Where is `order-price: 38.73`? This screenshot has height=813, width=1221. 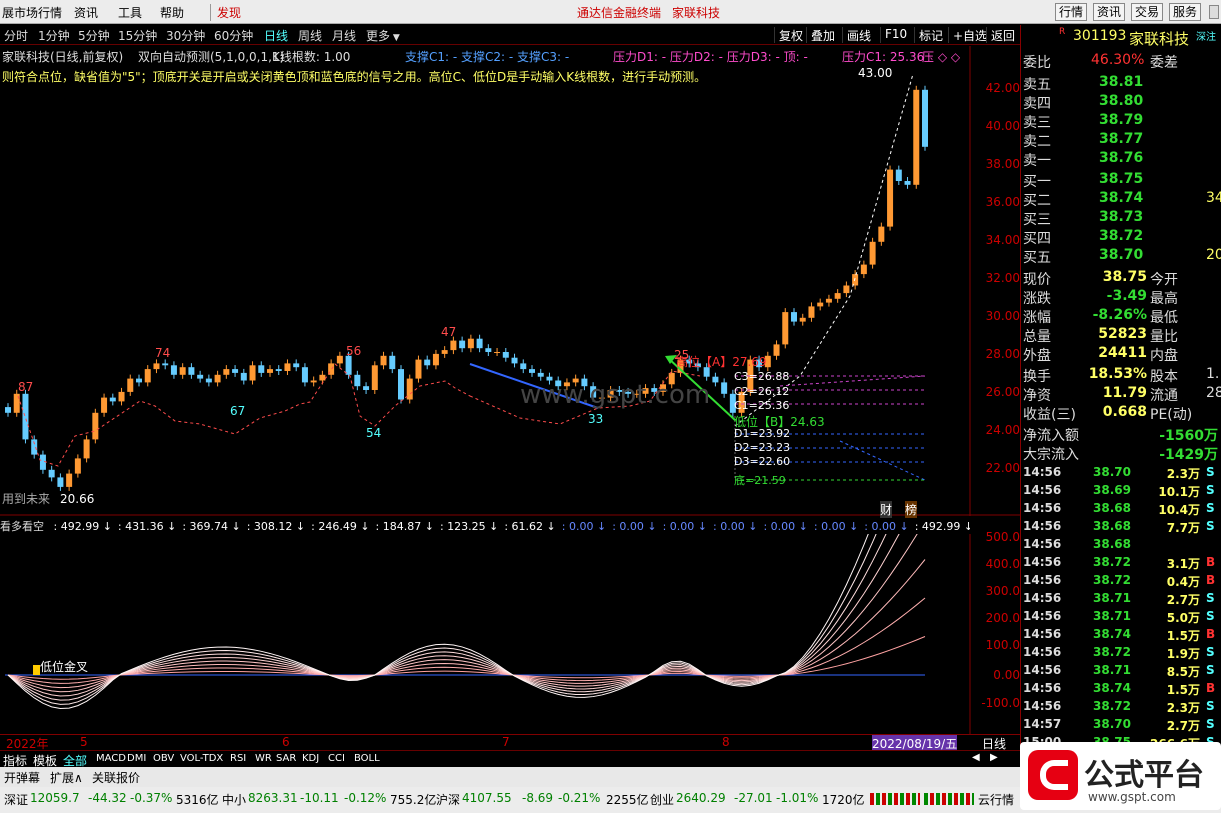
order-price: 38.73 is located at coordinates (1121, 217).